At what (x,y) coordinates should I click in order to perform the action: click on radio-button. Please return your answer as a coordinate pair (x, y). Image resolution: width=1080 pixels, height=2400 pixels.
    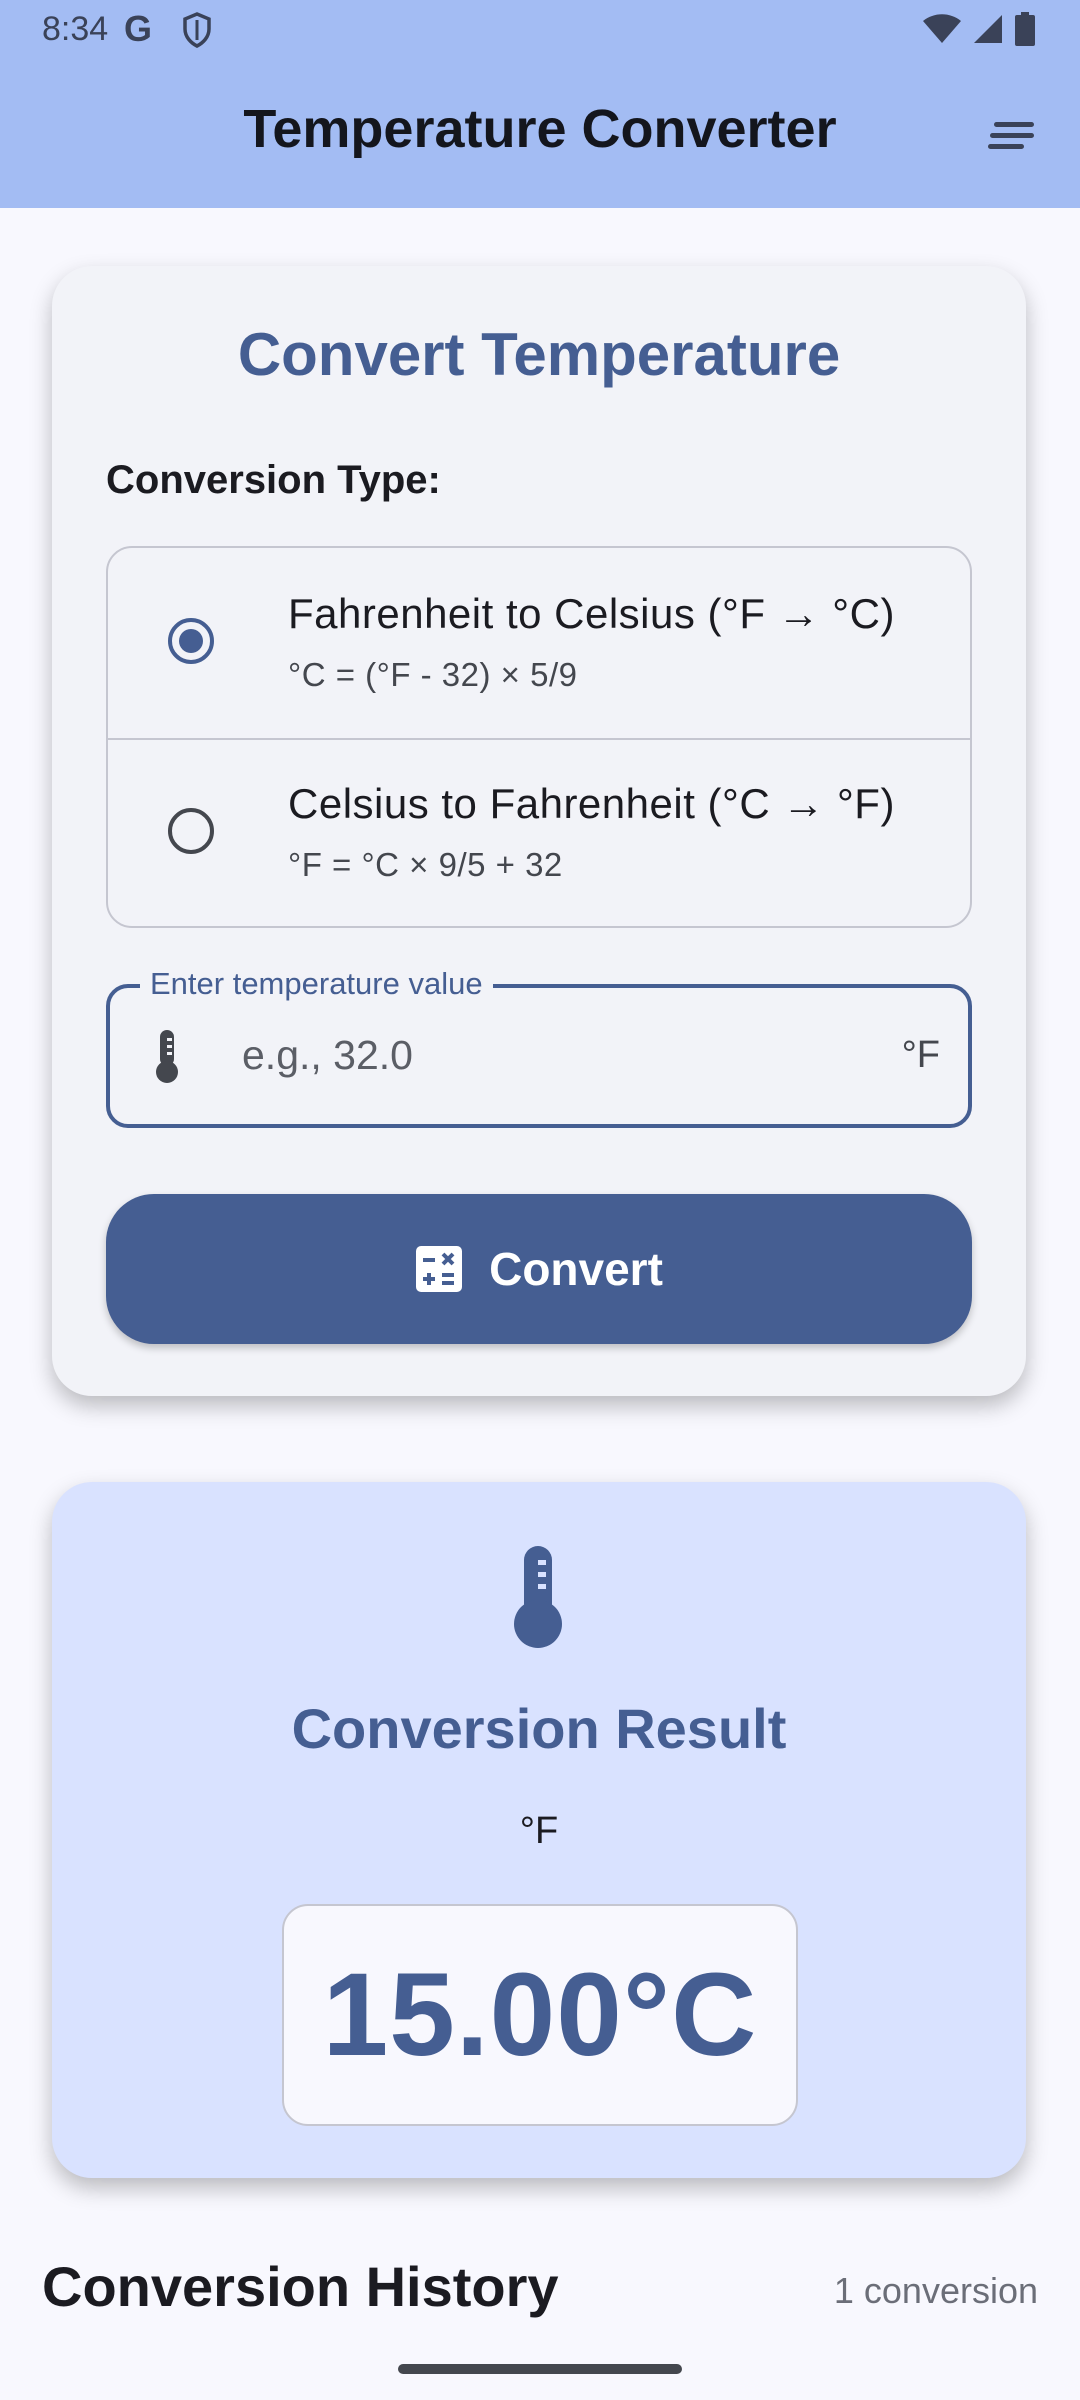
    Looking at the image, I should click on (191, 831).